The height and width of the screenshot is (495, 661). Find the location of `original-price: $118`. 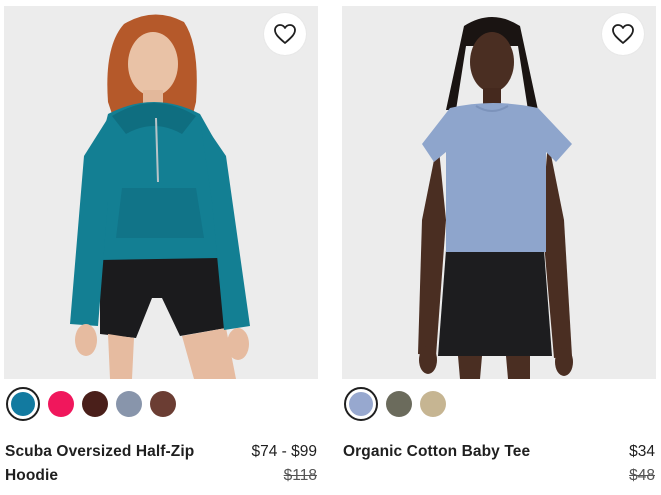

original-price: $118 is located at coordinates (300, 475).